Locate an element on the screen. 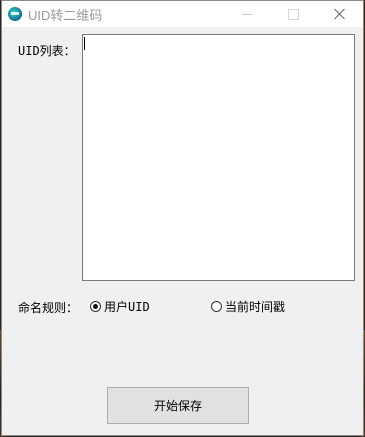 This screenshot has width=365, height=437. radio-label-timestamp: 当前时间戳 is located at coordinates (255, 307).